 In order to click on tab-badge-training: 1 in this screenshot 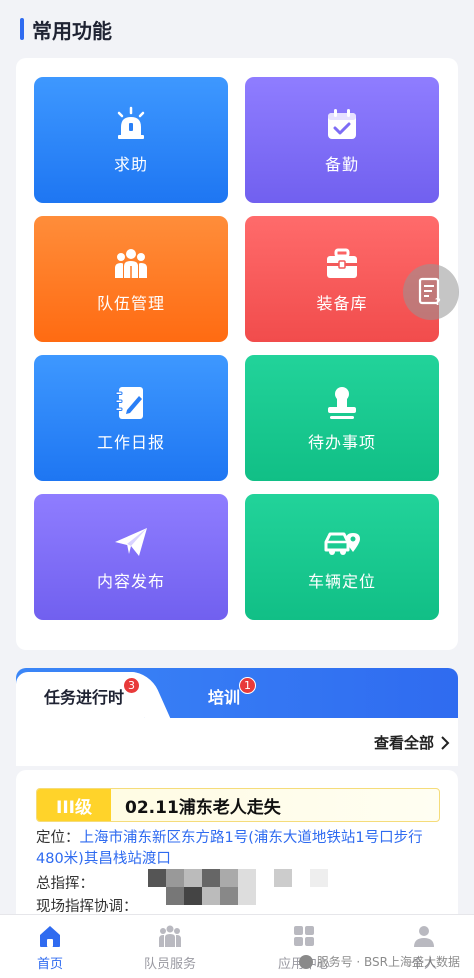, I will do `click(247, 685)`.